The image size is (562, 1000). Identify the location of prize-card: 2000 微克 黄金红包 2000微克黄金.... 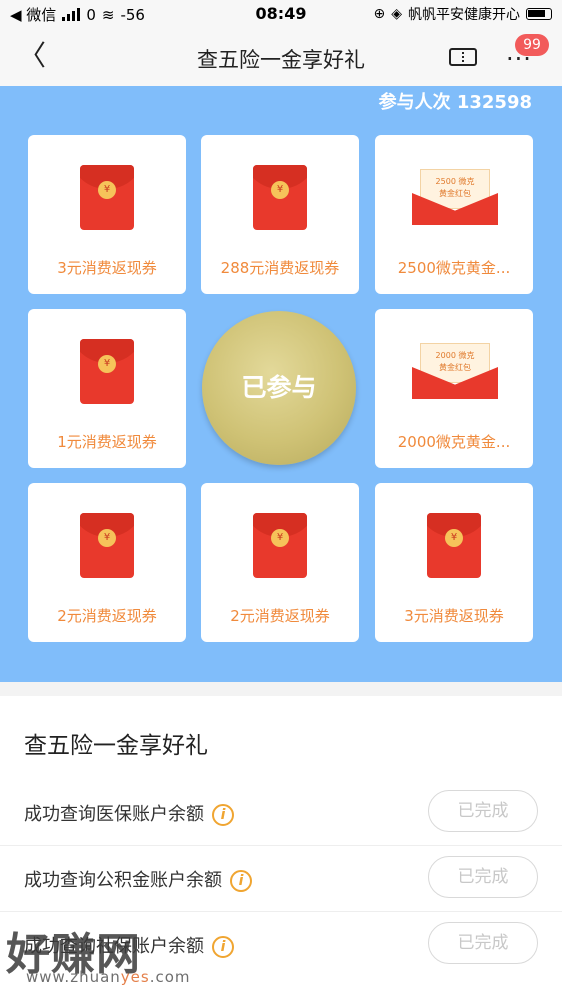
(454, 388).